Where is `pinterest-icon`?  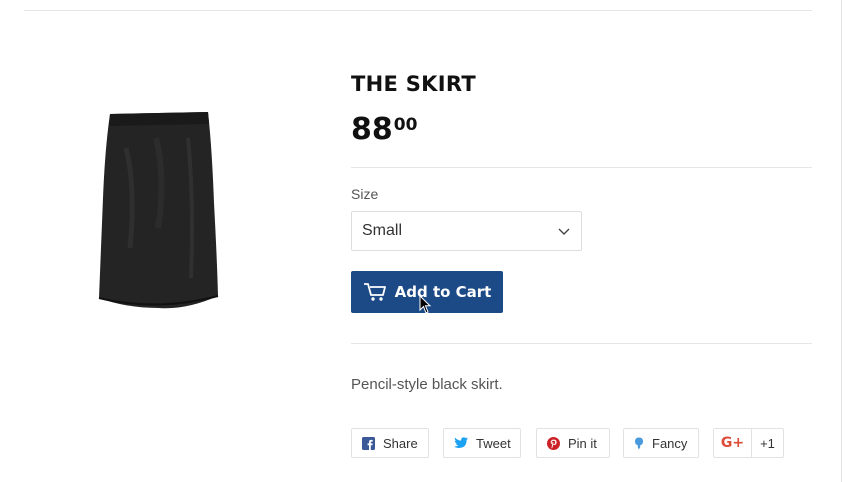 pinterest-icon is located at coordinates (553, 443).